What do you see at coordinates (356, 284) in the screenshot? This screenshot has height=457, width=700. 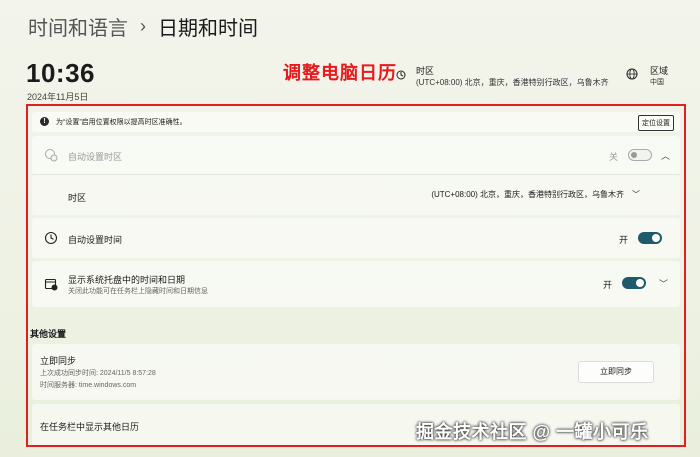 I see `tray-time-row: 显示系统托盘中的时间和日期 关闭此功能可在任务栏上隐藏时间和日期信息 开 ﹀` at bounding box center [356, 284].